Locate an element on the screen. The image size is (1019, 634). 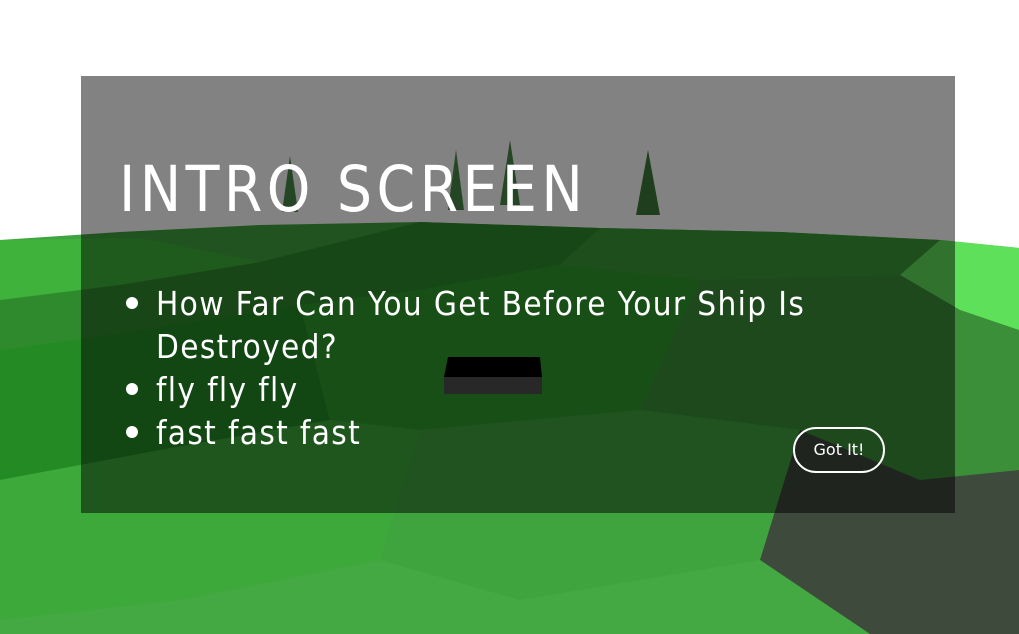
list-item: fly fly fly is located at coordinates (521, 389).